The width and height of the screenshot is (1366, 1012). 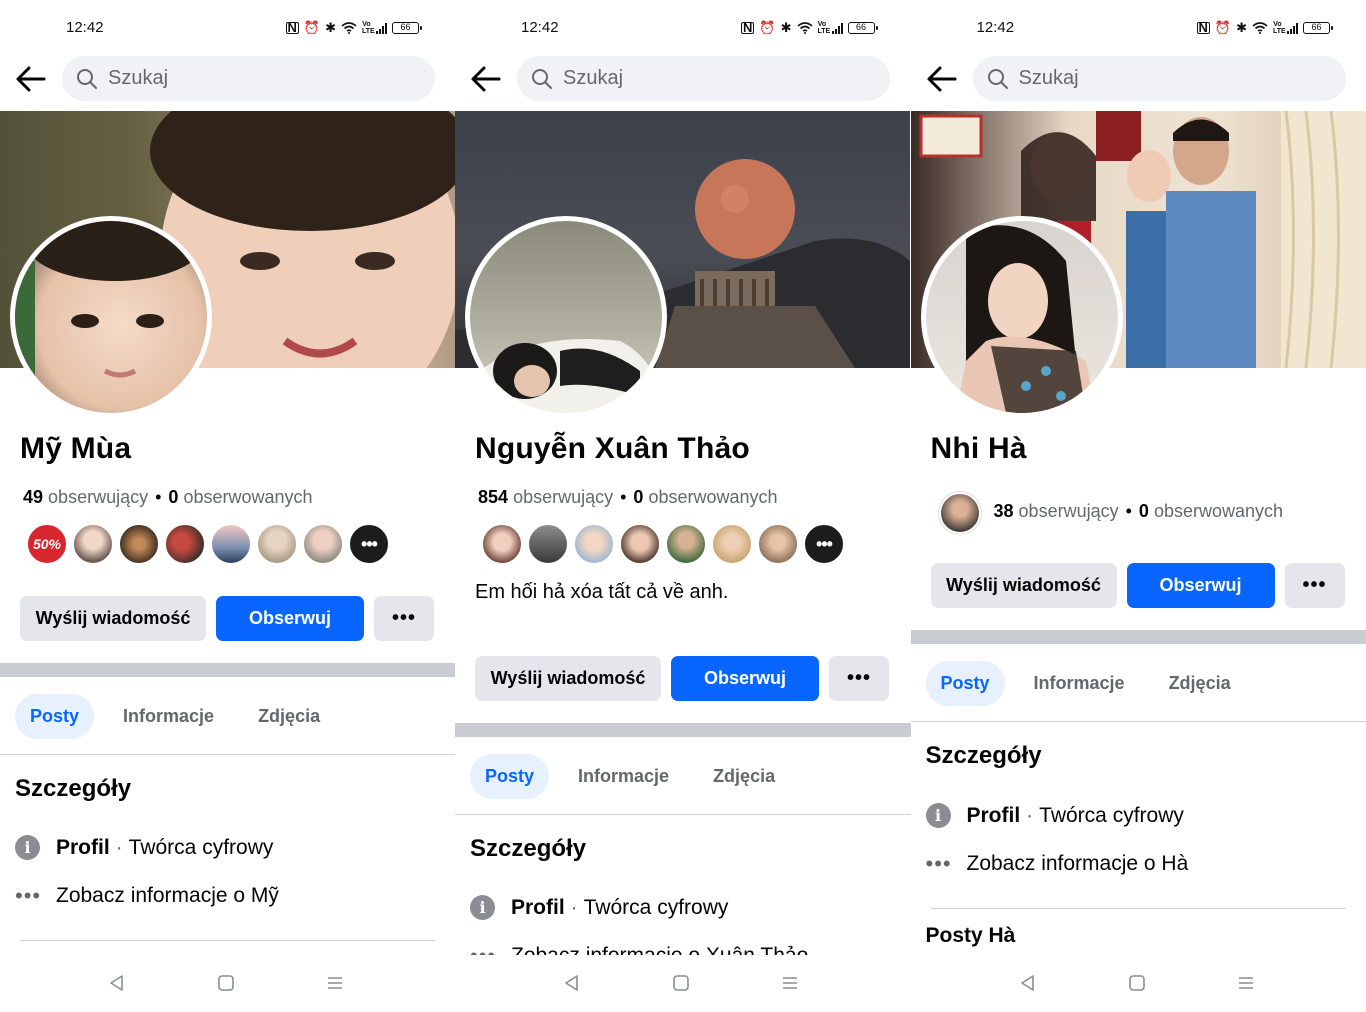 I want to click on follower-count: 49, so click(x=33, y=497).